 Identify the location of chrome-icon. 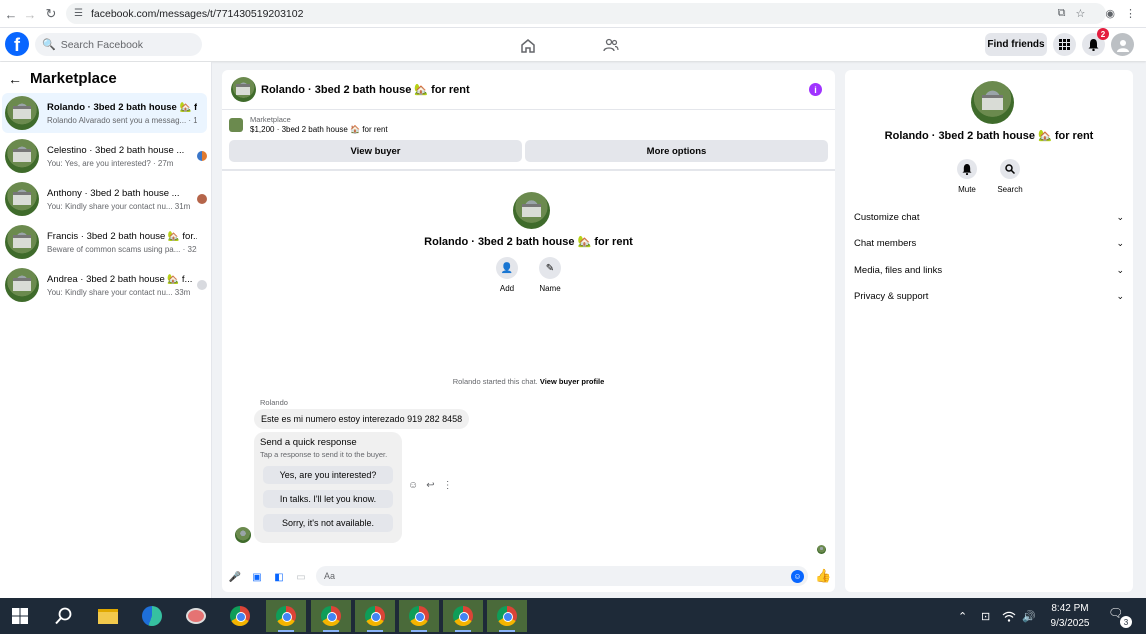
(240, 616).